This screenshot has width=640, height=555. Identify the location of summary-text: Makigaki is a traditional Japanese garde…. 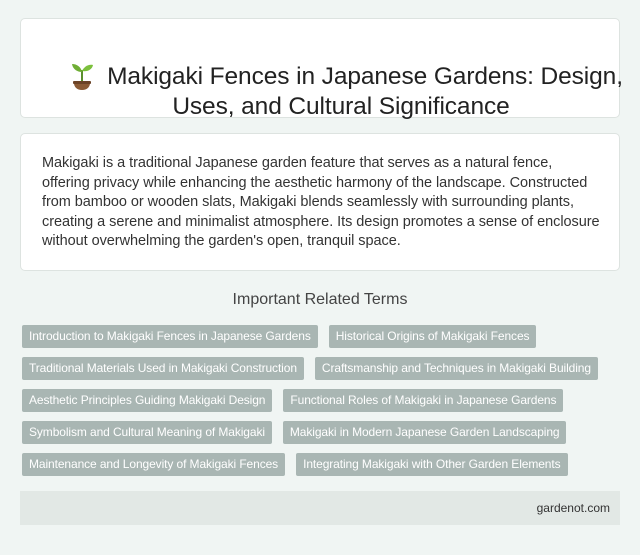
(321, 202).